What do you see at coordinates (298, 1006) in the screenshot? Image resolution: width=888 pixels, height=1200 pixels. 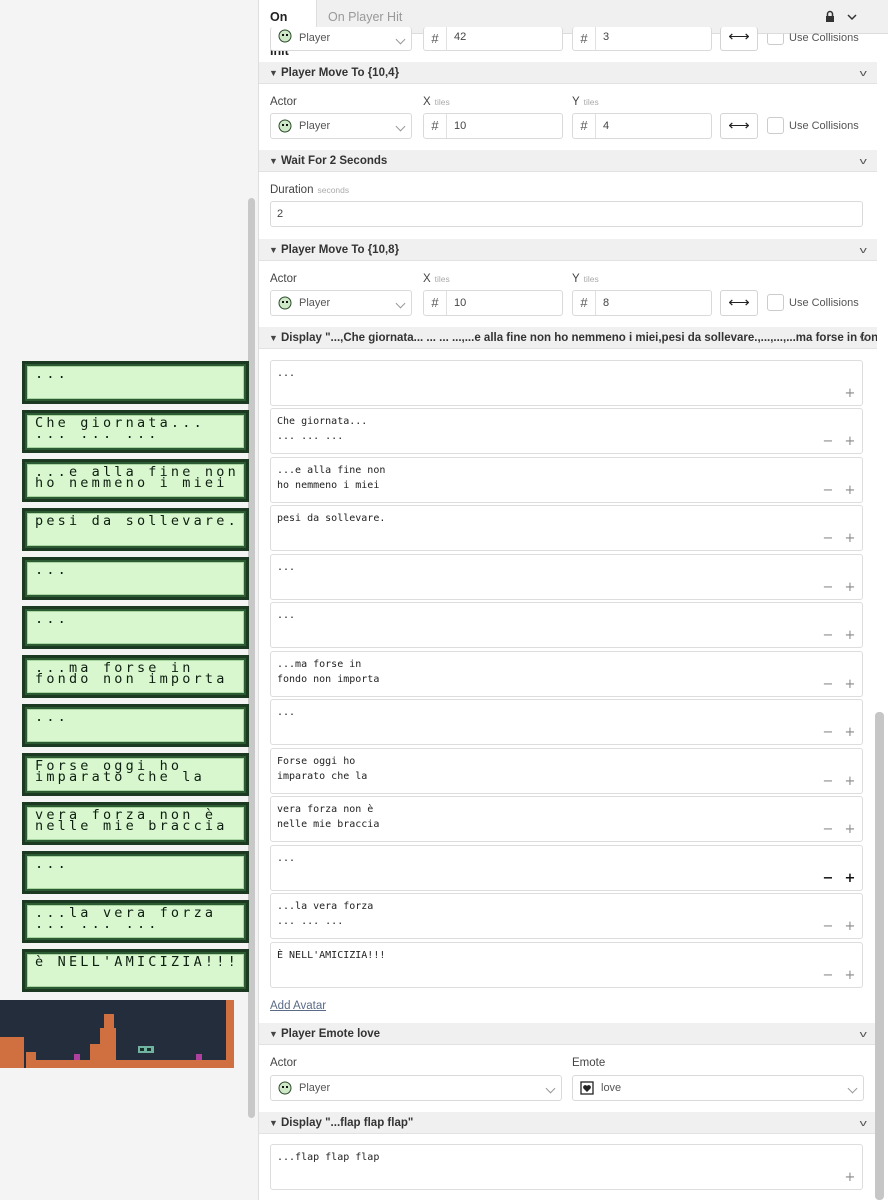 I see `add-avatar-link: Add Avatar` at bounding box center [298, 1006].